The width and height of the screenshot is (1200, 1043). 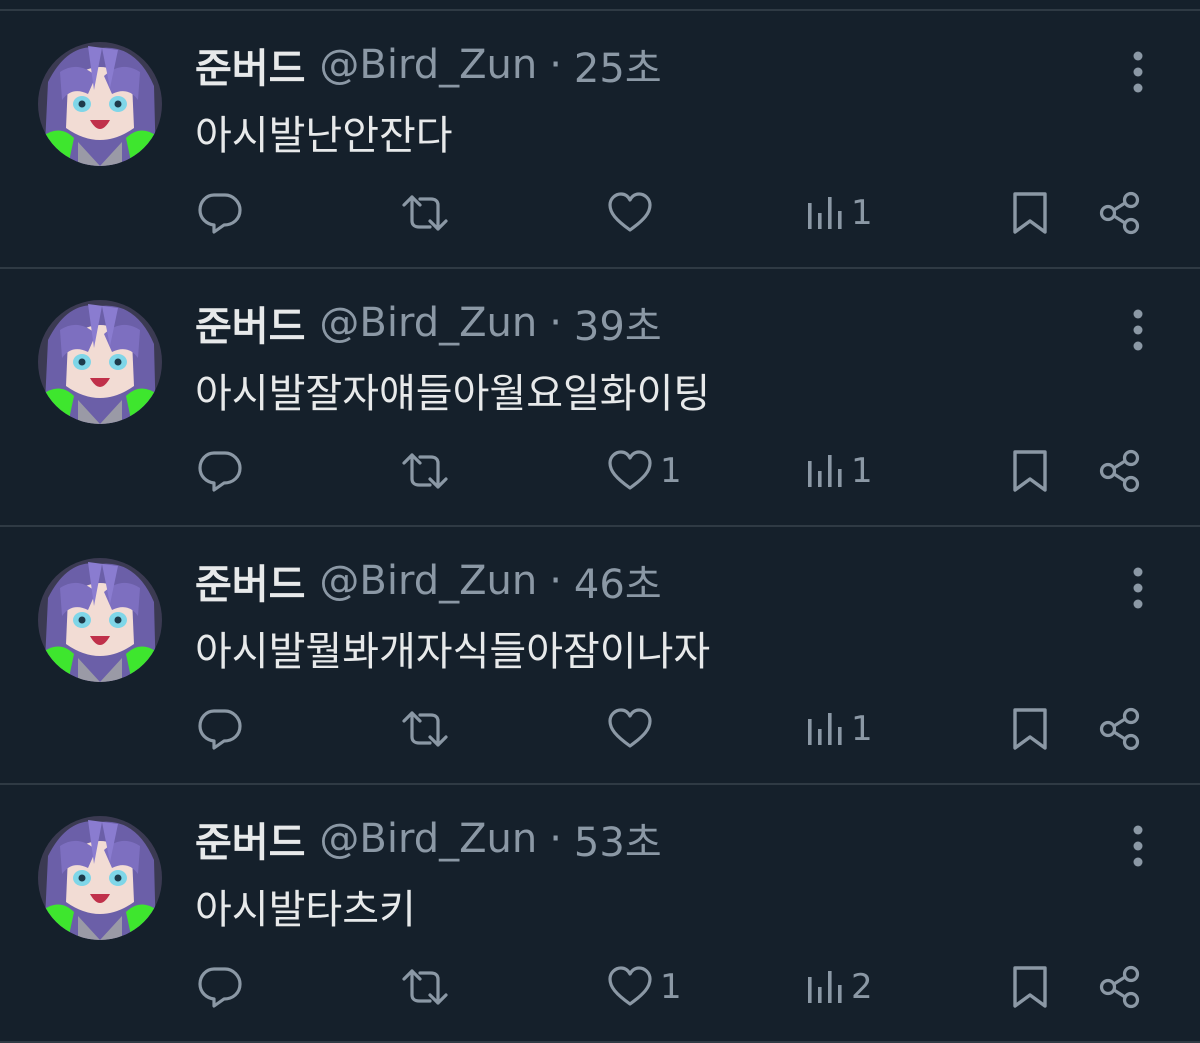 What do you see at coordinates (618, 581) in the screenshot?
I see `timestamp: 46초` at bounding box center [618, 581].